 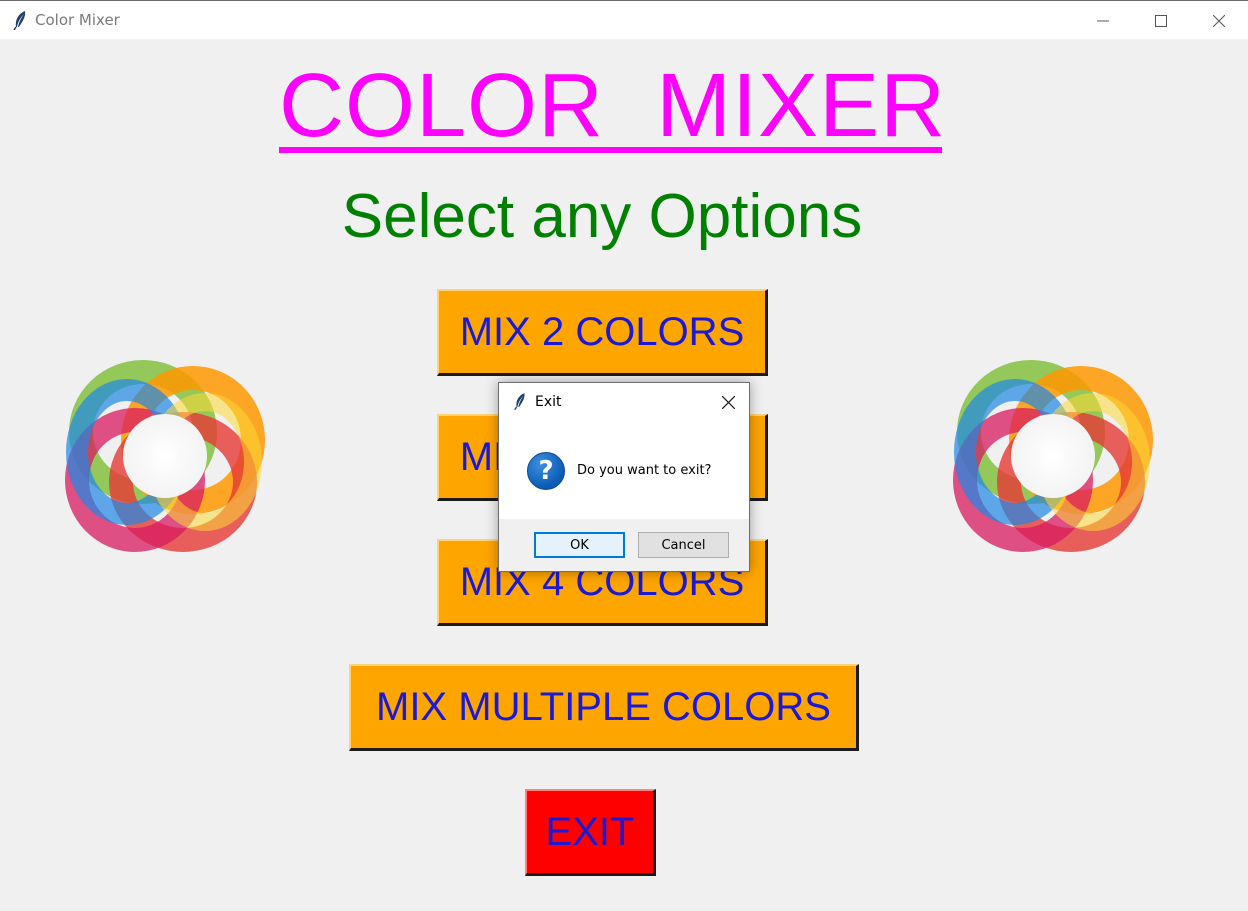 What do you see at coordinates (548, 402) in the screenshot?
I see `dialog-title: Exit` at bounding box center [548, 402].